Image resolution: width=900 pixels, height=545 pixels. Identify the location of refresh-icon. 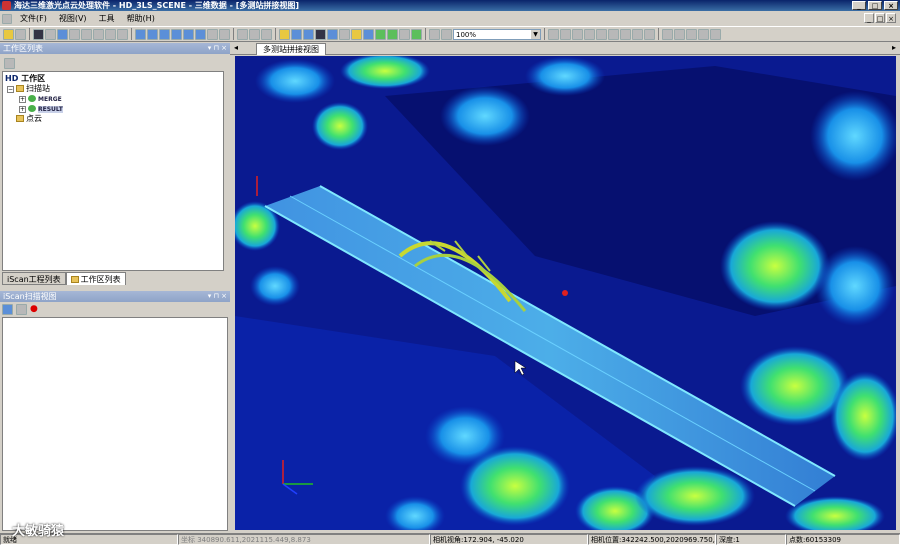
(703, 34).